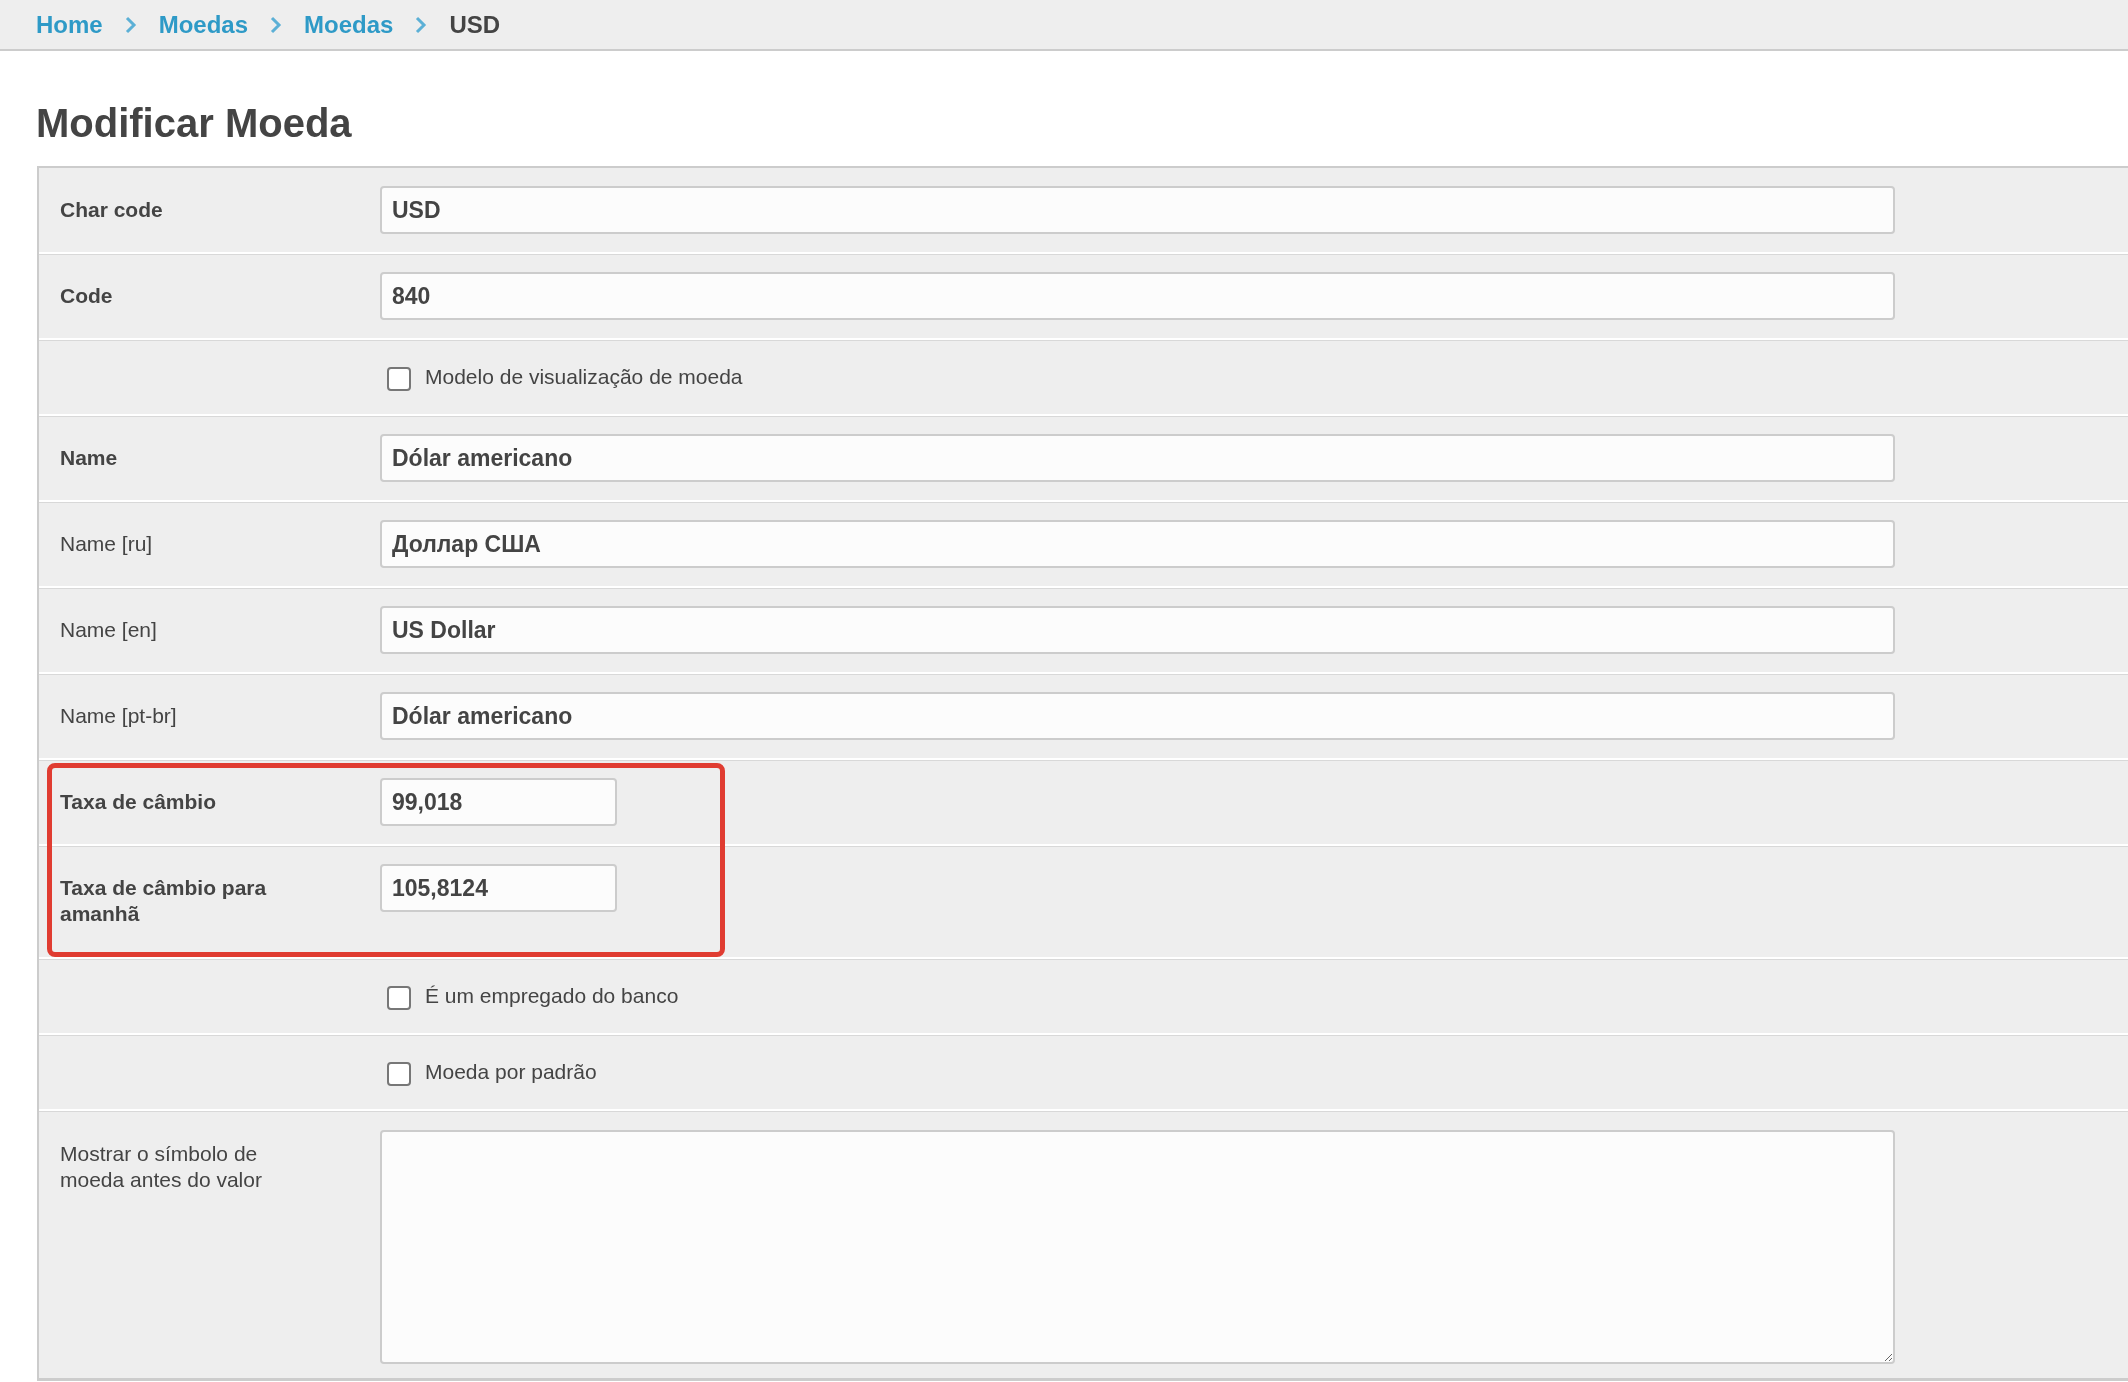 The width and height of the screenshot is (2128, 1382). I want to click on page-title: Modificar Moeda, so click(194, 123).